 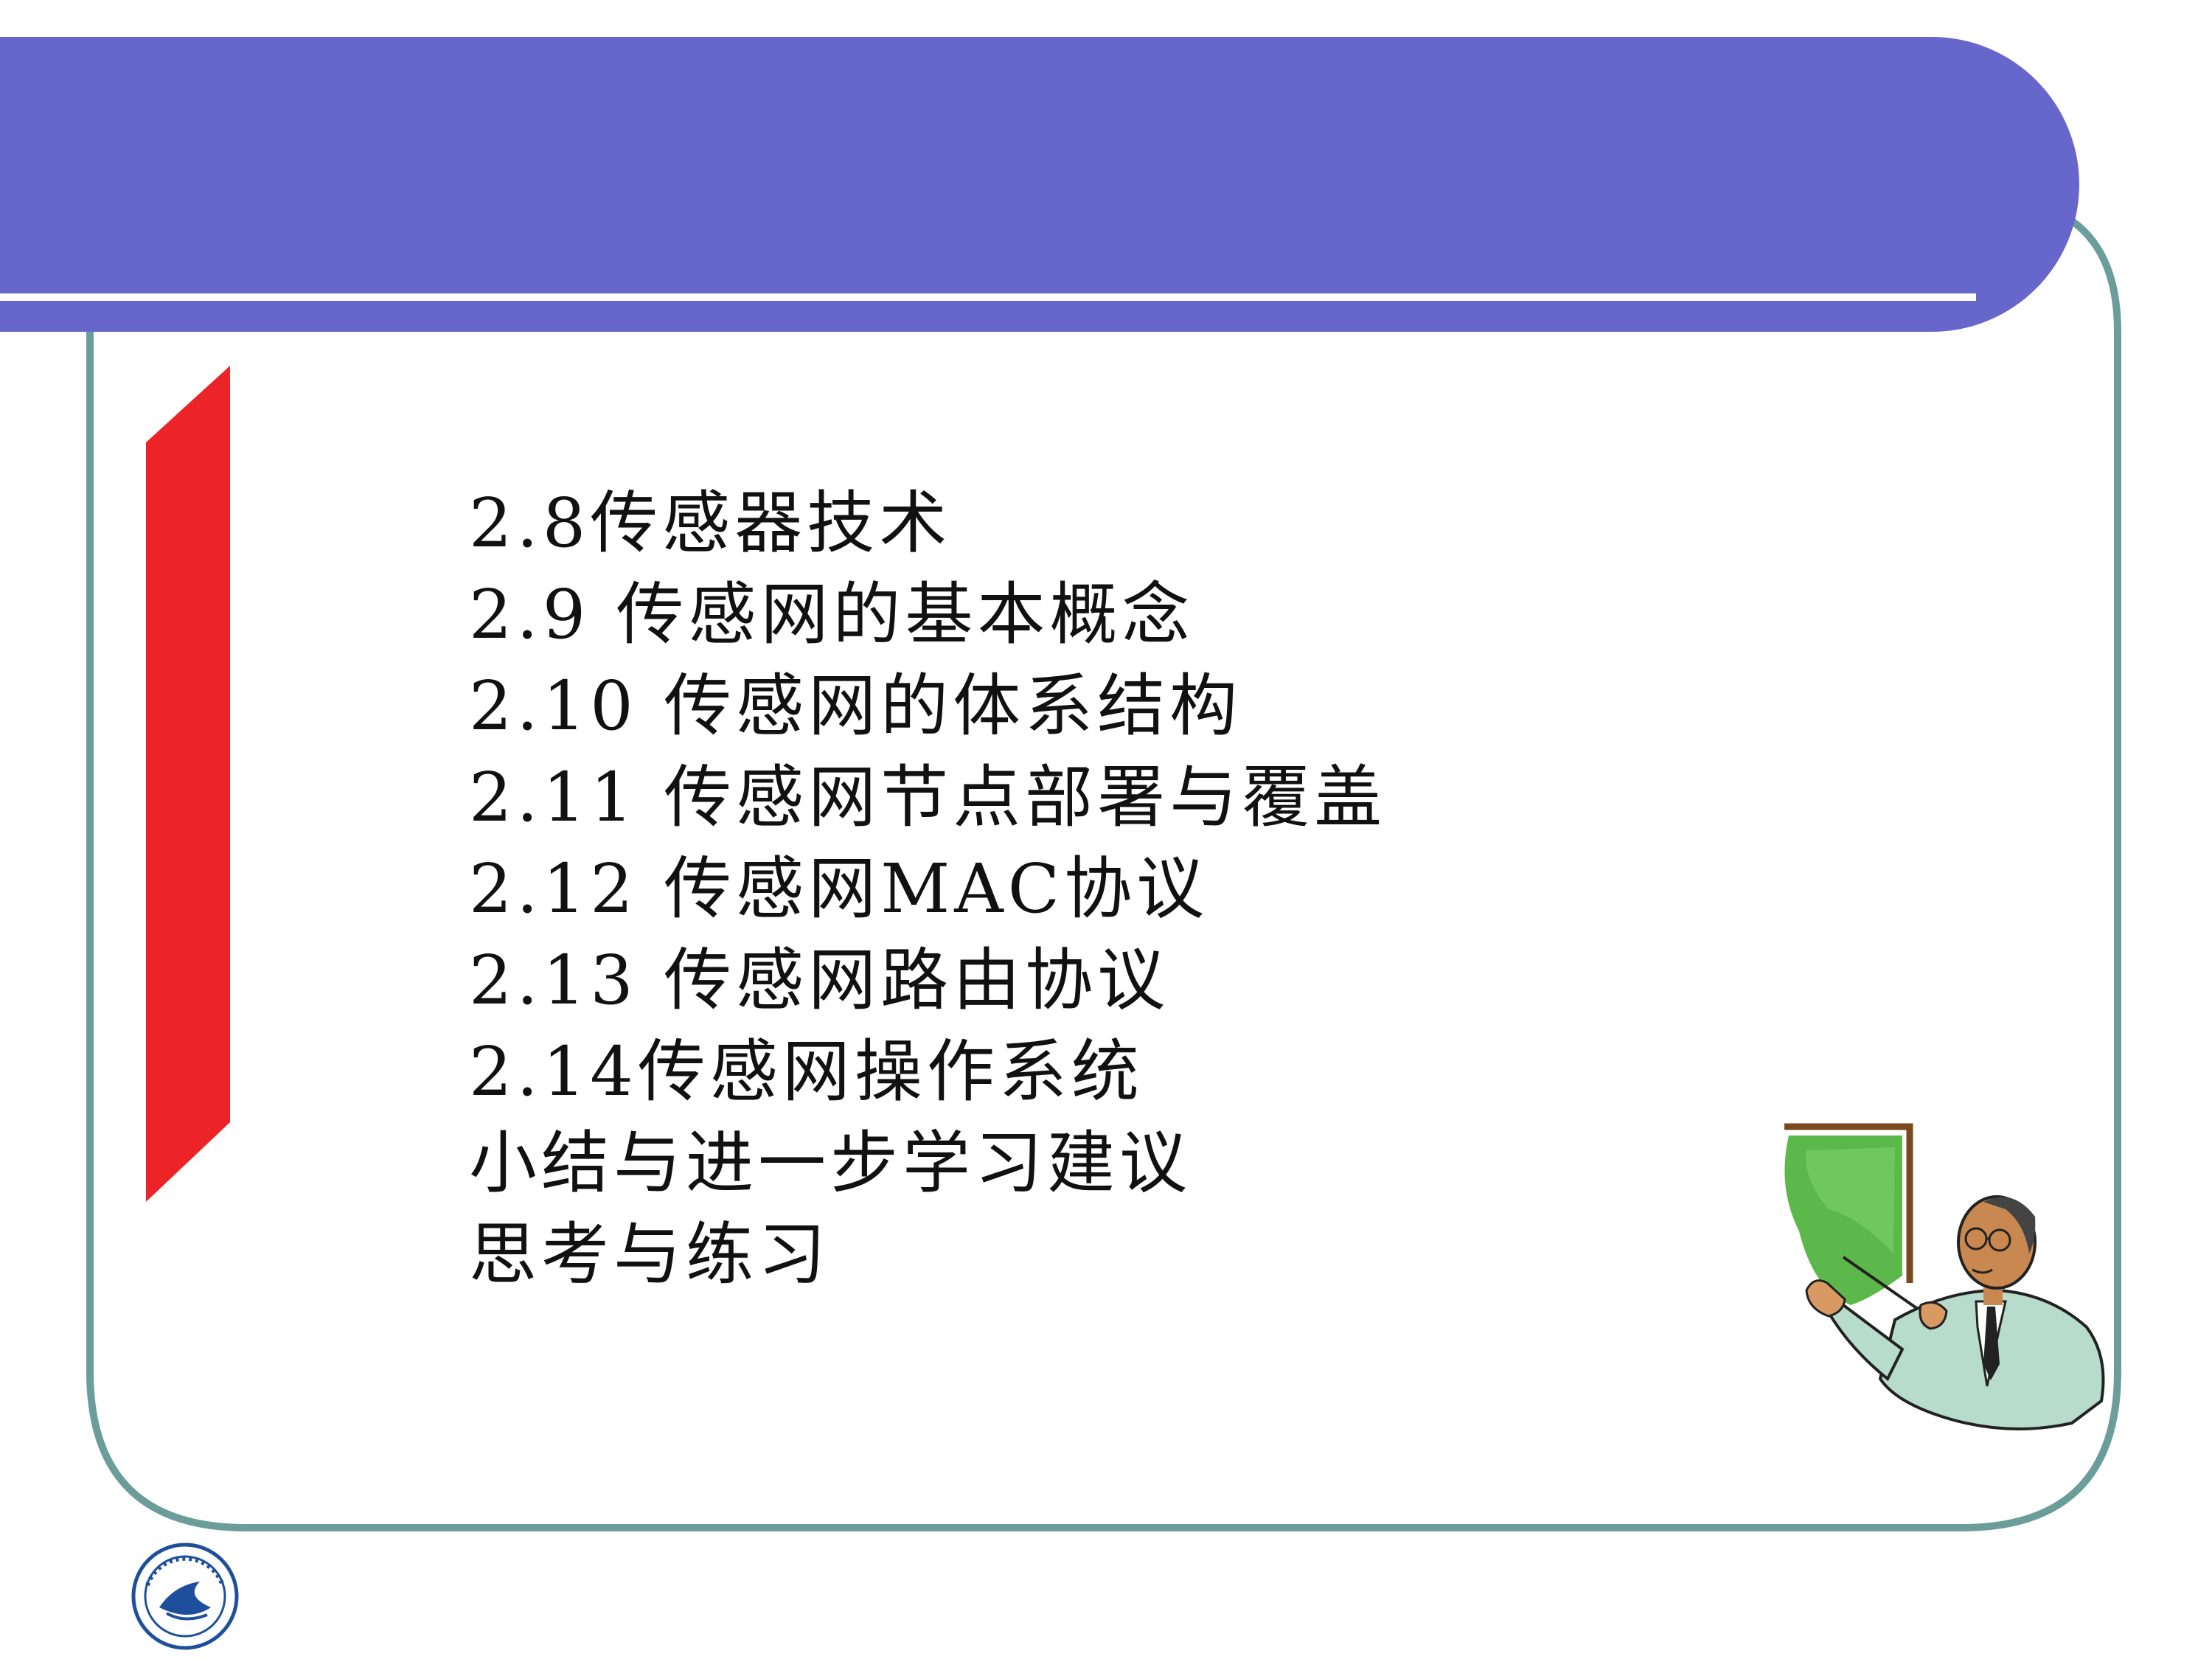 I want to click on toc-item: 小结与进一步学习建议, so click(x=830, y=1163).